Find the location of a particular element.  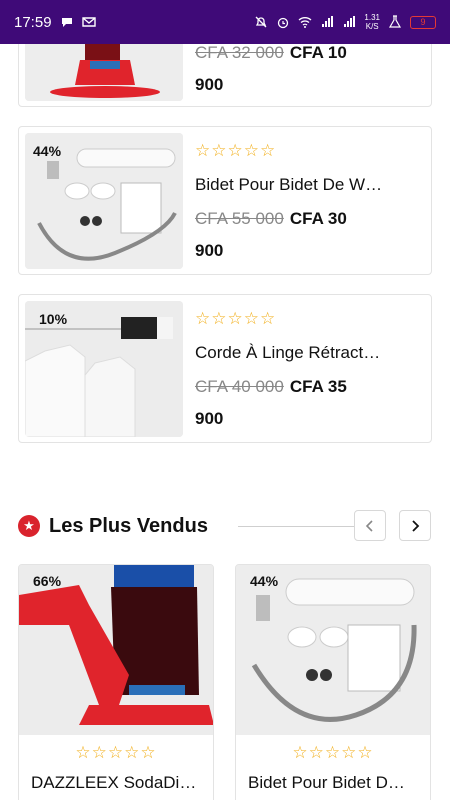

new-price: CFA 30 is located at coordinates (318, 218).